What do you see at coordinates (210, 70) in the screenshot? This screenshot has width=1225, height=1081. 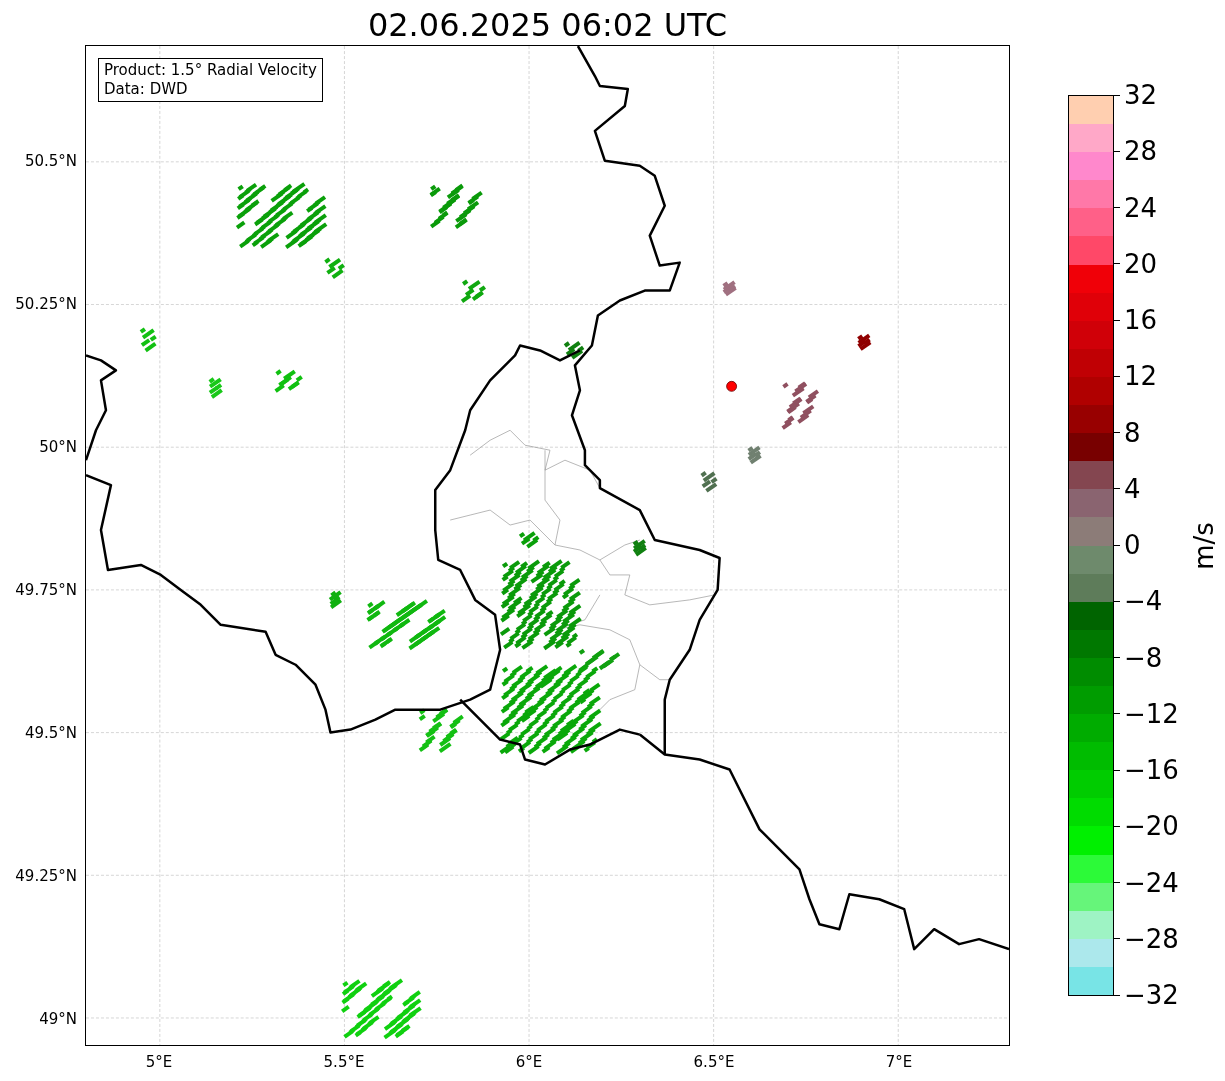 I see `info-text: Product: 1.5° Radial Velocity` at bounding box center [210, 70].